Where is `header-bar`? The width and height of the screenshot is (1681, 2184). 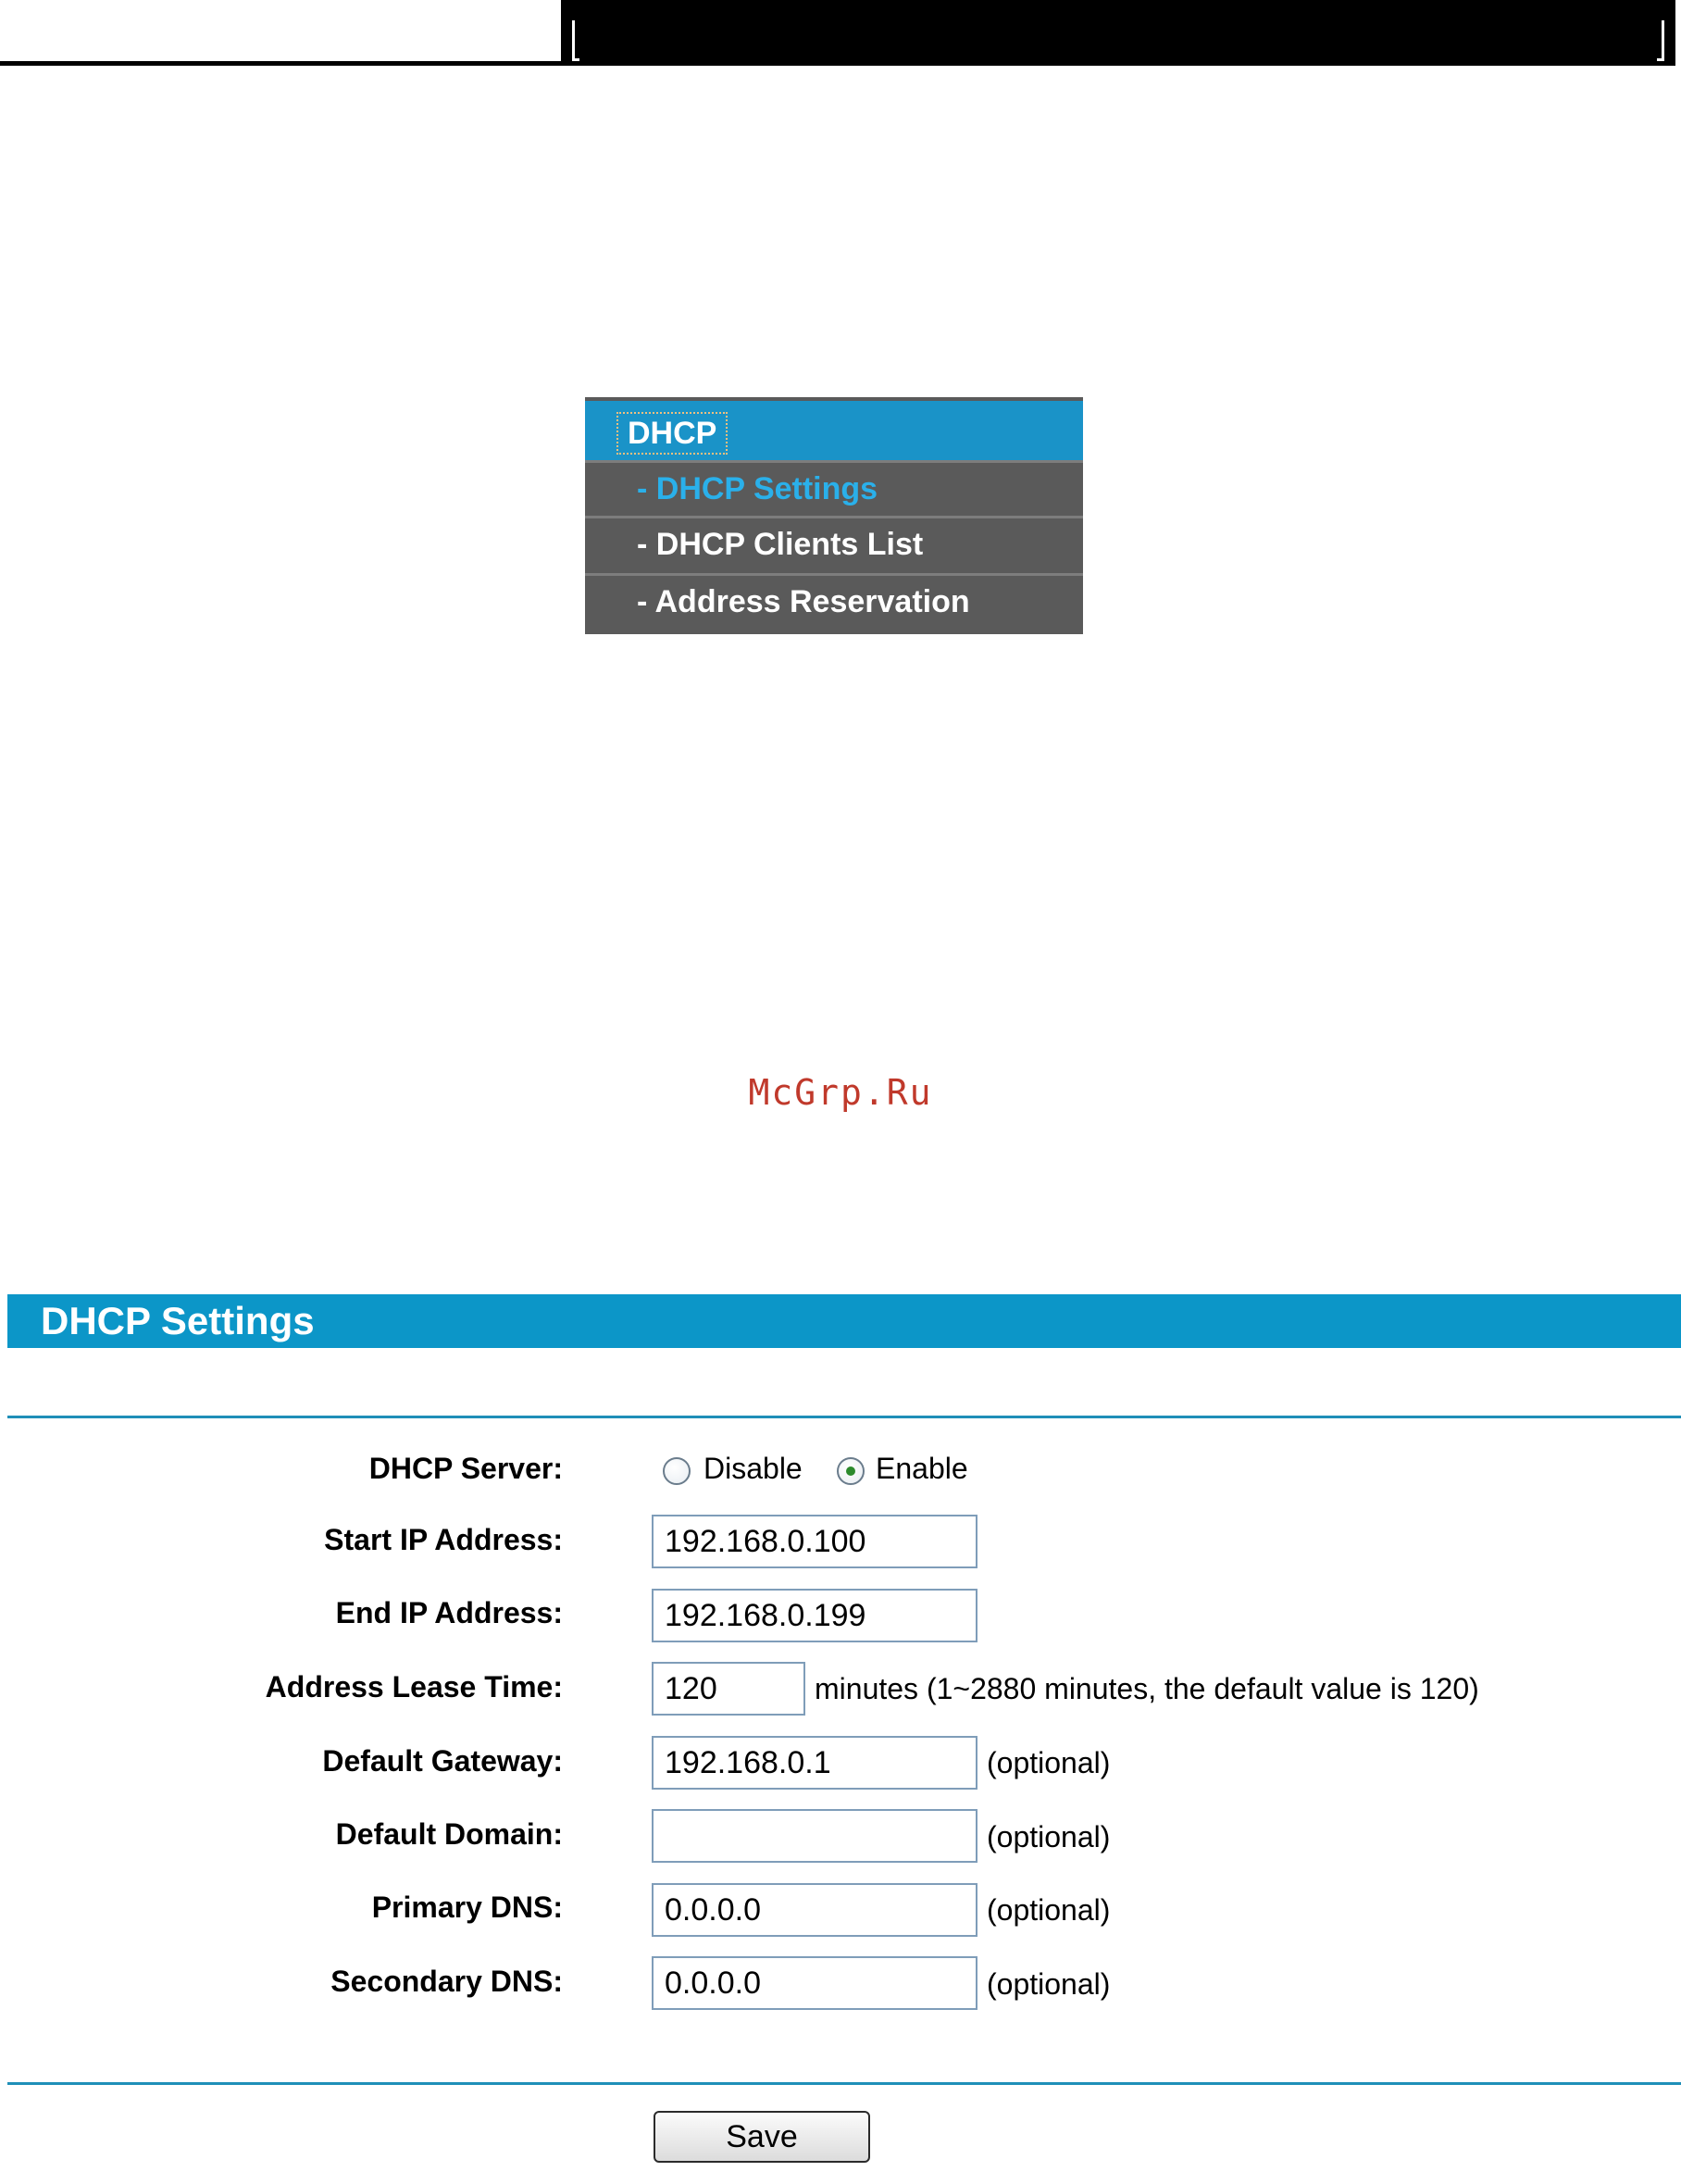
header-bar is located at coordinates (1118, 33).